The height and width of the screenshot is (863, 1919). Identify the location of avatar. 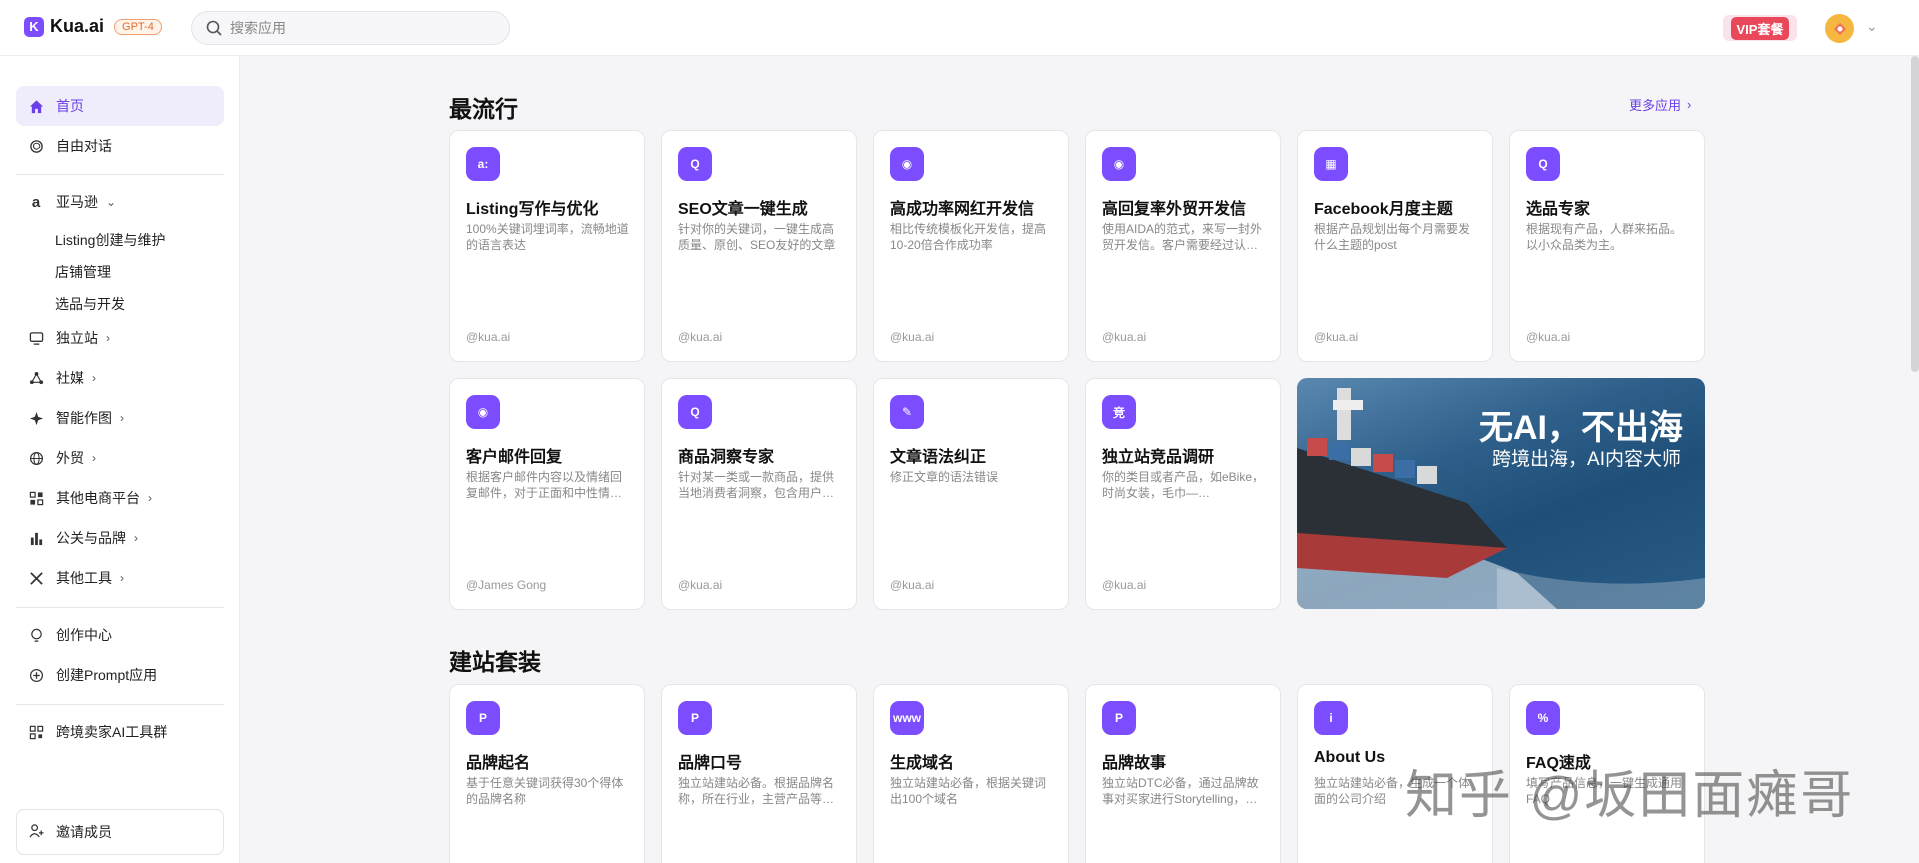
(1839, 28).